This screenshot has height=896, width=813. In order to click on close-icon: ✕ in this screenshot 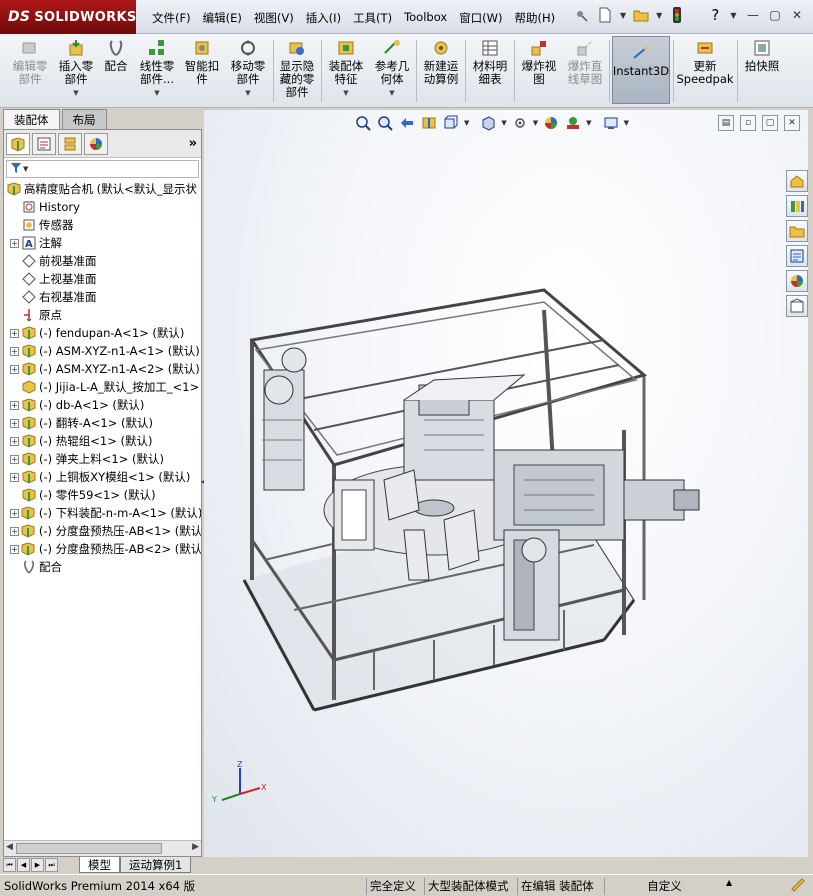, I will do `click(797, 15)`.